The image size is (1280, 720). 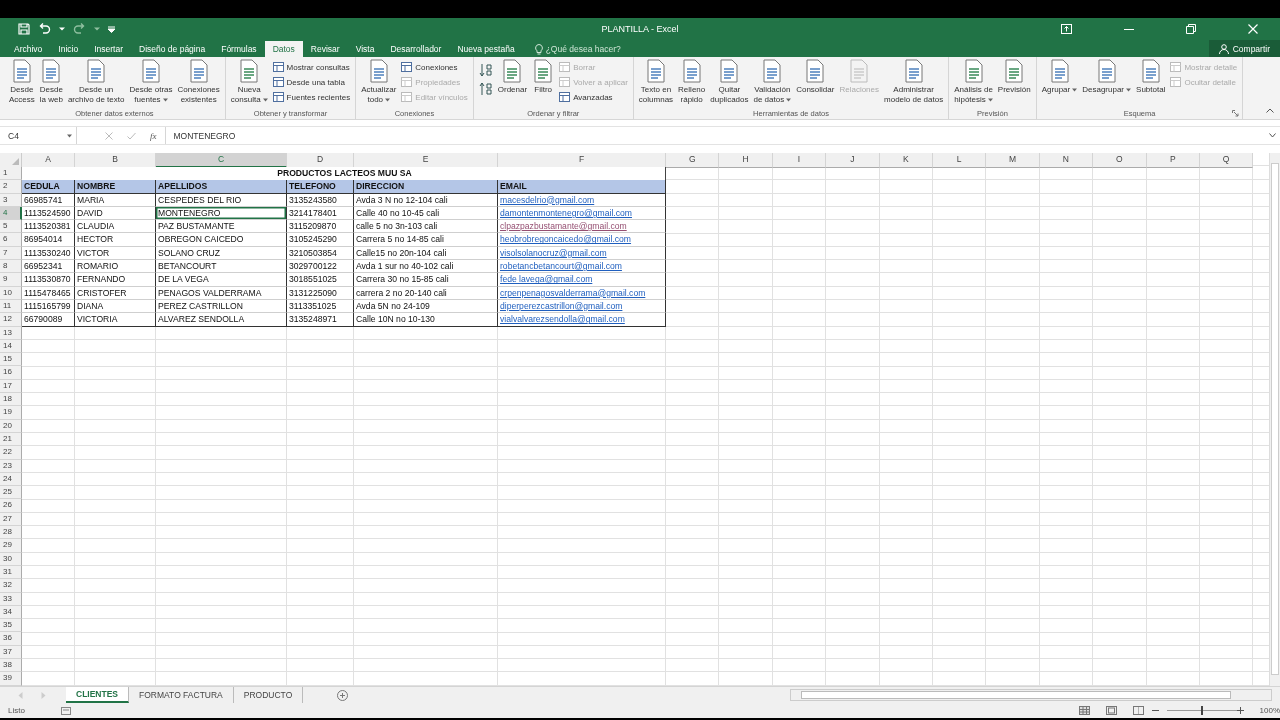 What do you see at coordinates (11, 187) in the screenshot?
I see `row-header: 2` at bounding box center [11, 187].